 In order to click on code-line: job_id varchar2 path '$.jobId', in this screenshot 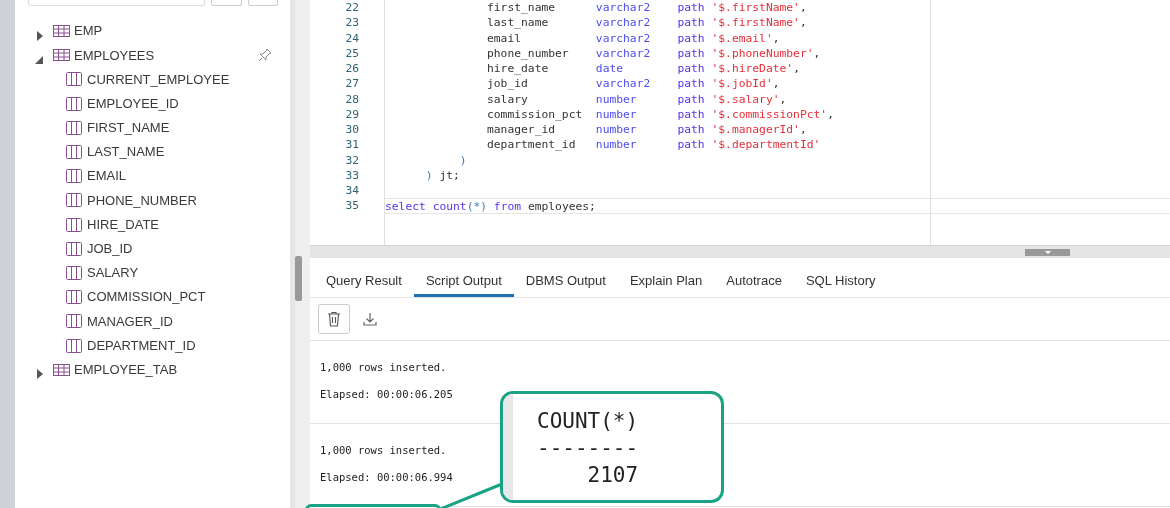, I will do `click(633, 84)`.